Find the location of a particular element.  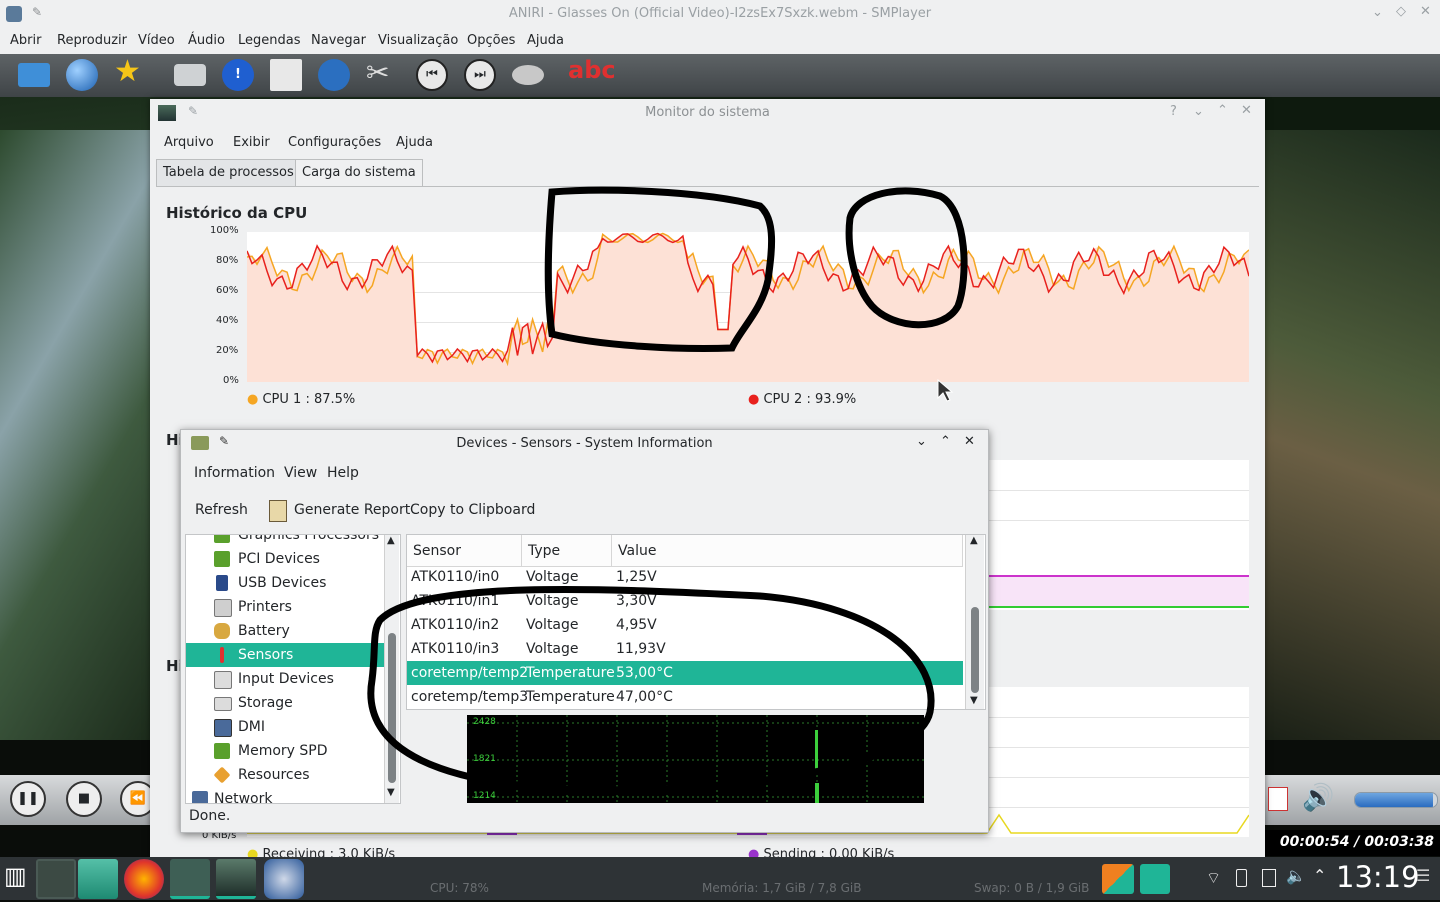

menu-reproduzir: Reproduzir is located at coordinates (92, 40).